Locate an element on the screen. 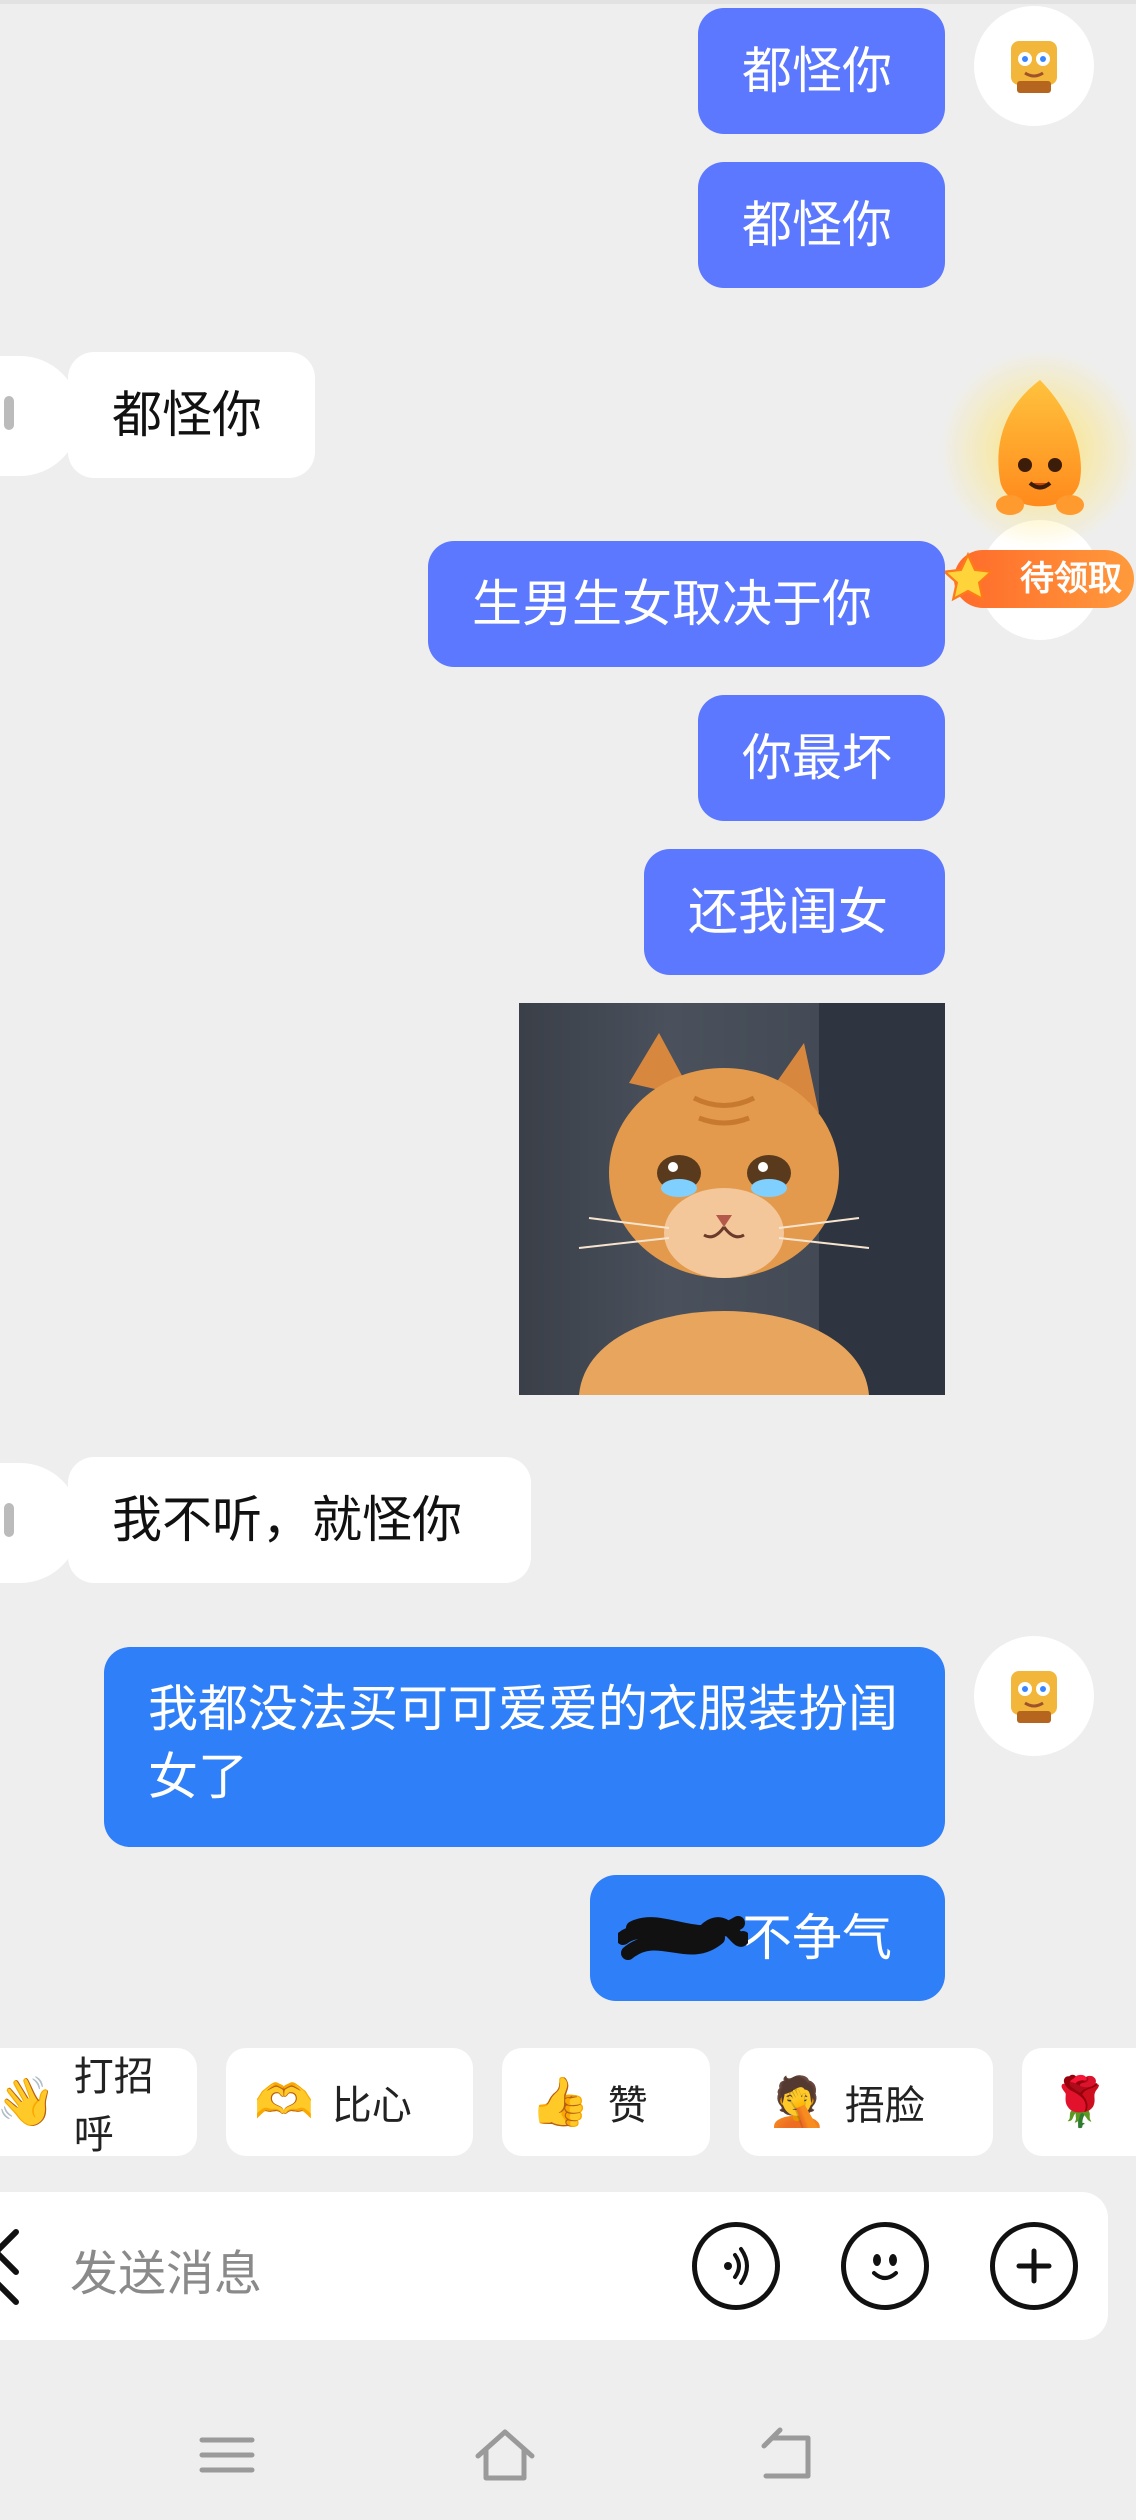 The height and width of the screenshot is (2520, 1136). crying-cat-sticker is located at coordinates (732, 1199).